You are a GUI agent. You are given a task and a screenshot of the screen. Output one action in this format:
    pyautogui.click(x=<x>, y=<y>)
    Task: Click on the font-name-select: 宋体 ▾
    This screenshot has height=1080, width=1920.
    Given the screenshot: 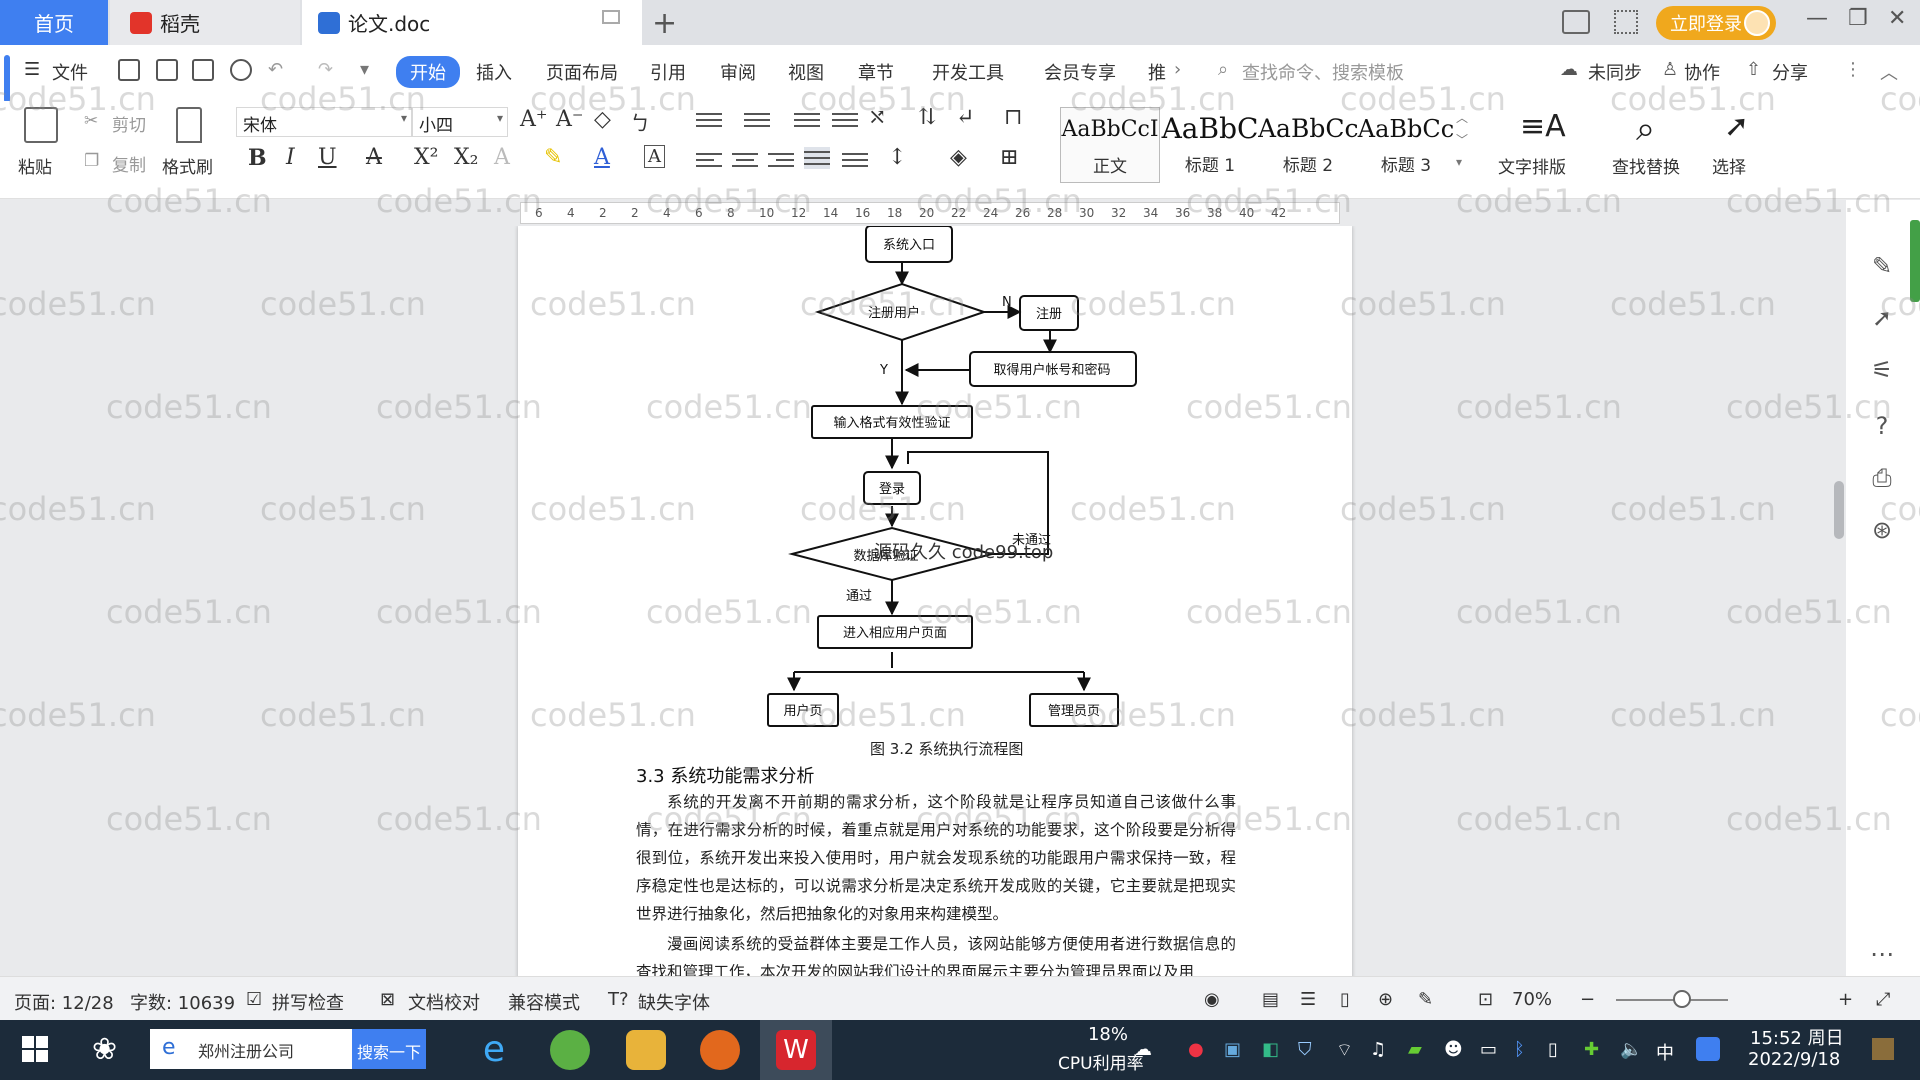 What is the action you would take?
    pyautogui.click(x=324, y=122)
    